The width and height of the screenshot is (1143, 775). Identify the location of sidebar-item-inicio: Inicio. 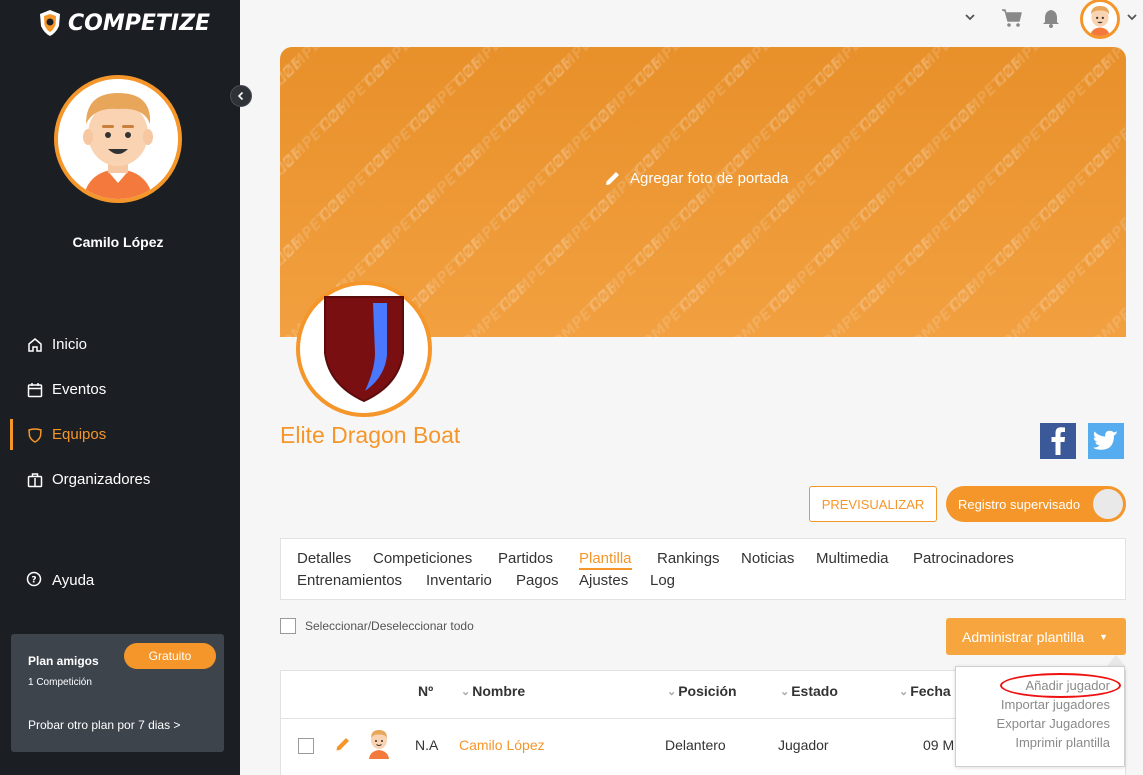
(120, 344).